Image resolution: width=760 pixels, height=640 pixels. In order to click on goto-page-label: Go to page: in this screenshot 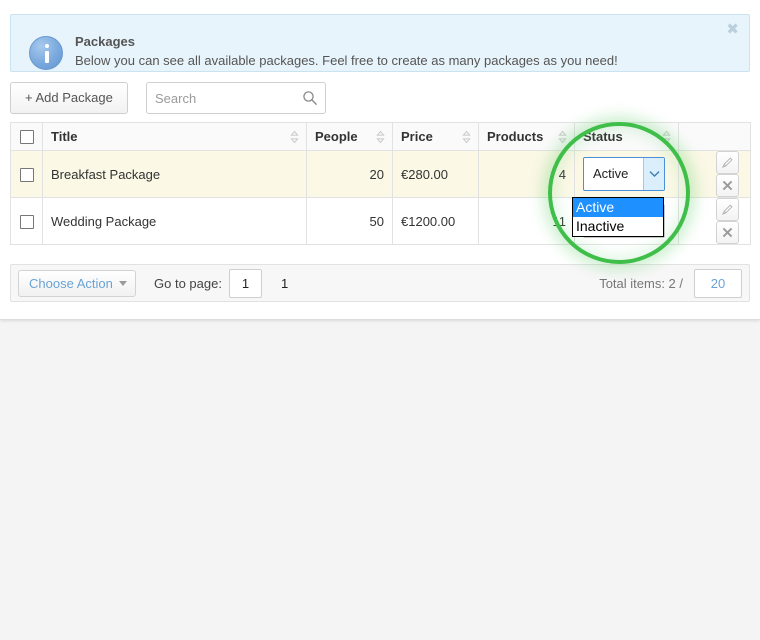, I will do `click(188, 283)`.